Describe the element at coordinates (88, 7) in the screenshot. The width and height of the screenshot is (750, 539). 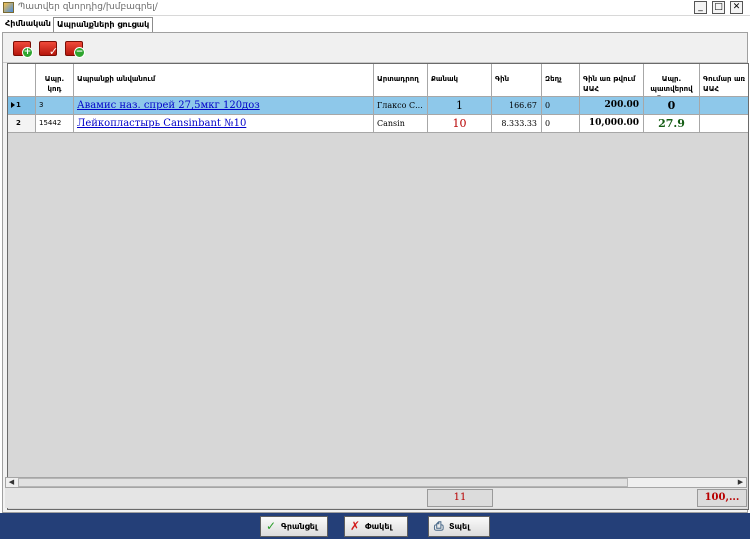
I see `window-title: Պատվեր զնորդից/խմբագրել/` at that location.